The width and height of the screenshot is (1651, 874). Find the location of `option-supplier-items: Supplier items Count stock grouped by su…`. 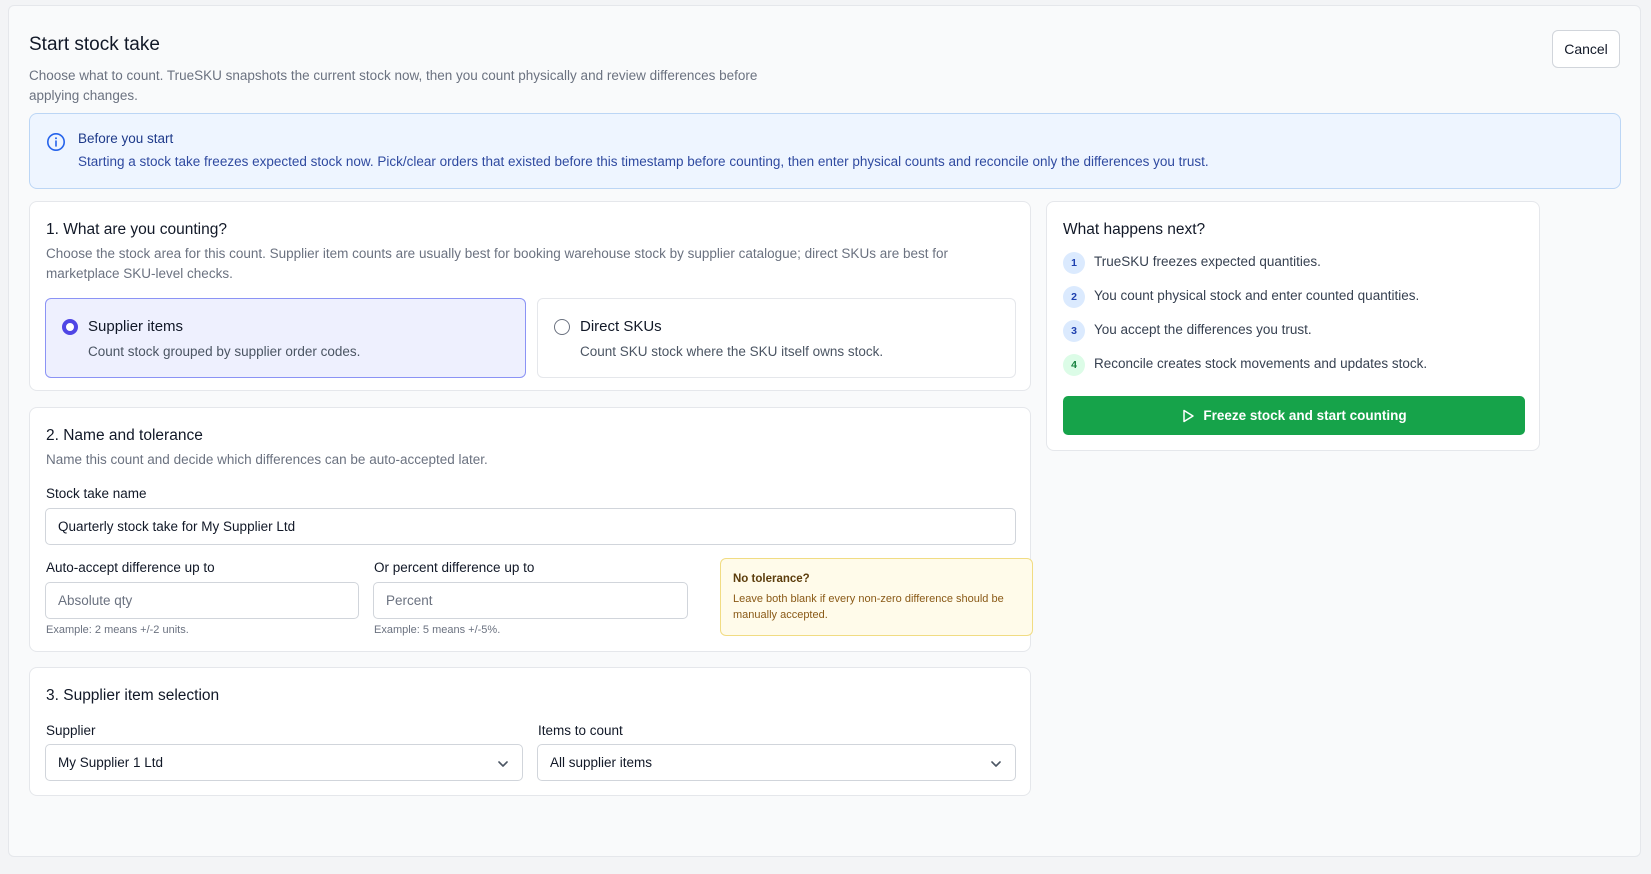

option-supplier-items: Supplier items Count stock grouped by su… is located at coordinates (285, 338).